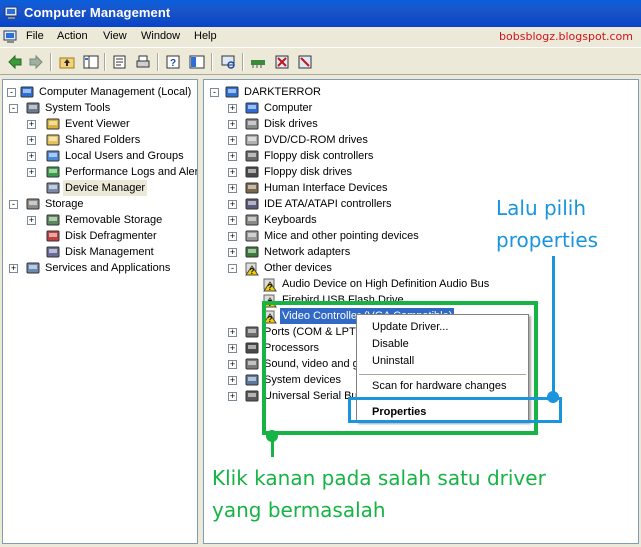  I want to click on tree-item-label: DARKTERROR, so click(283, 92).